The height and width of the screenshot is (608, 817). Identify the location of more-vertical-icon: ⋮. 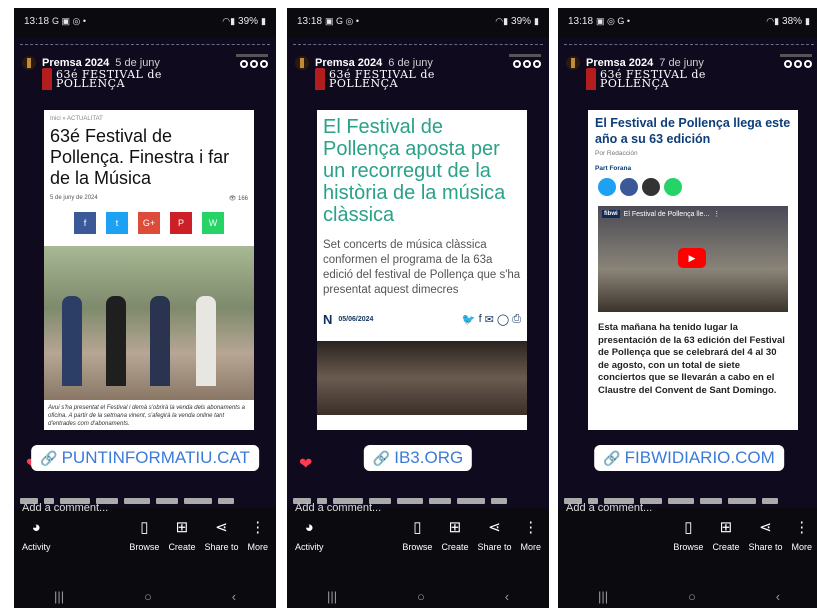
(531, 527).